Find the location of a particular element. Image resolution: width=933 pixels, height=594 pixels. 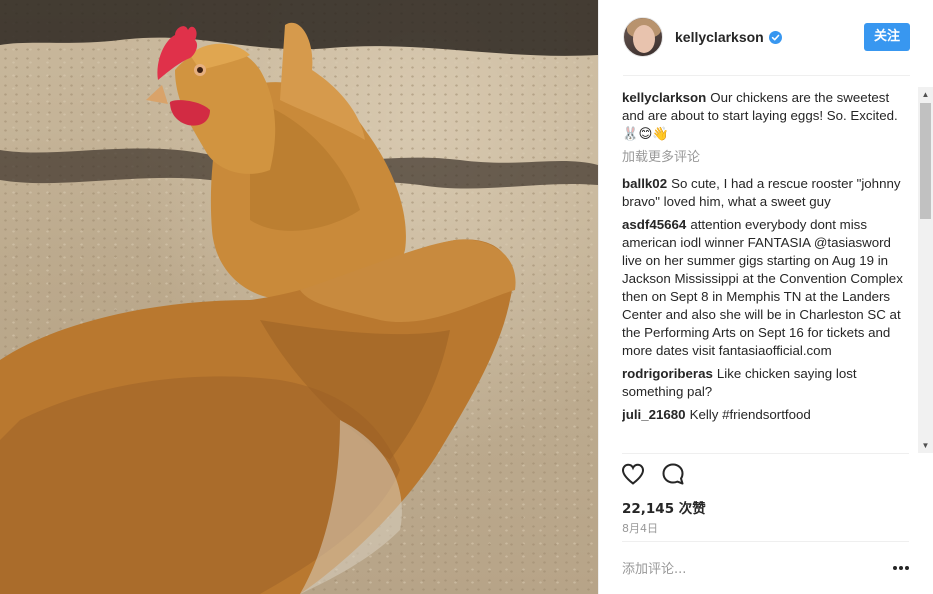

post-date: 8月4日 is located at coordinates (640, 528).